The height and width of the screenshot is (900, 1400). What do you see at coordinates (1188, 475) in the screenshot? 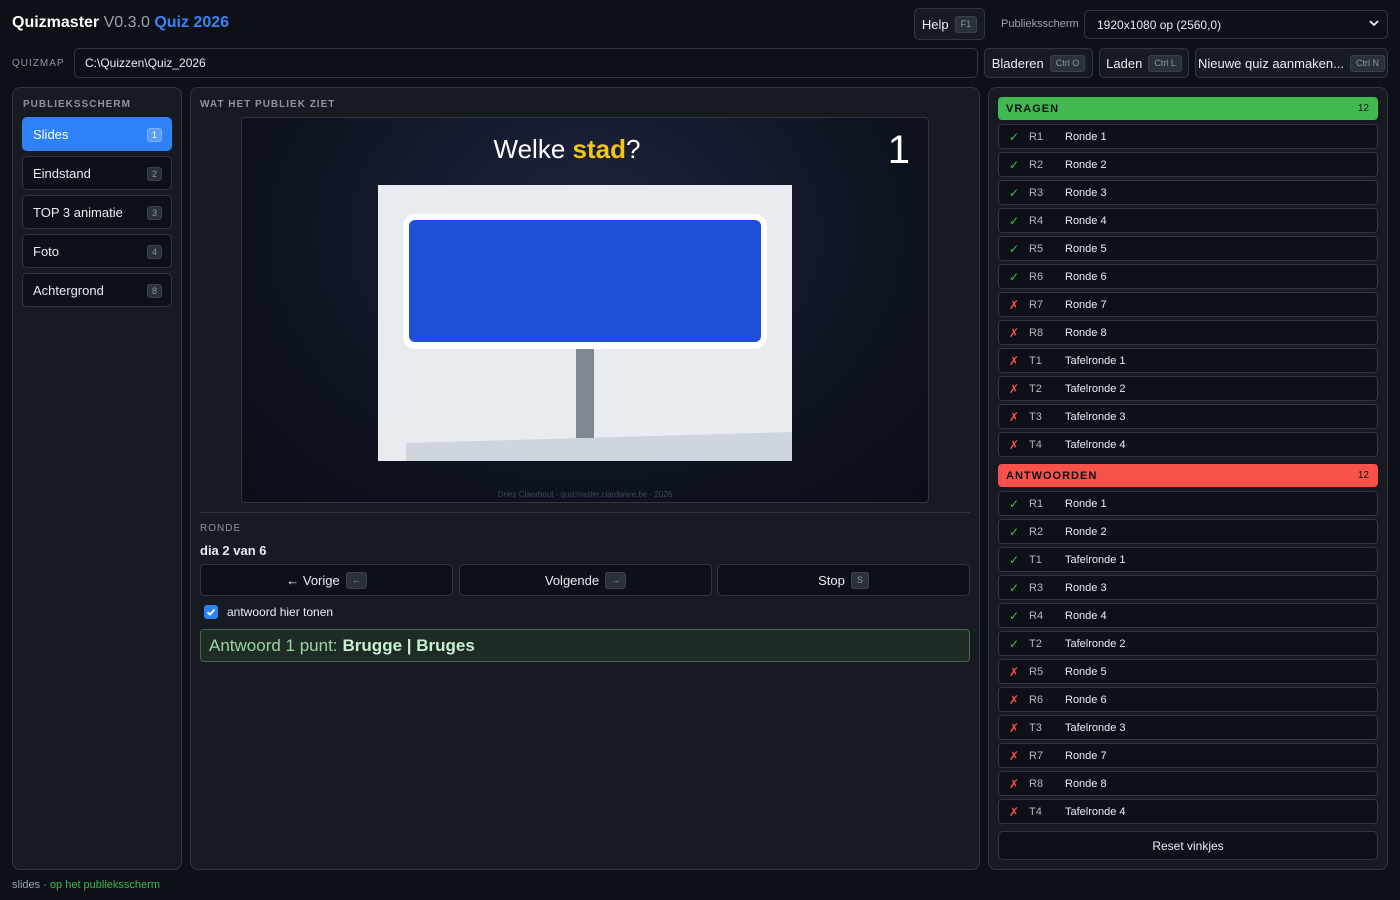
I see `answers-header: ANTWOORDEN 12` at bounding box center [1188, 475].